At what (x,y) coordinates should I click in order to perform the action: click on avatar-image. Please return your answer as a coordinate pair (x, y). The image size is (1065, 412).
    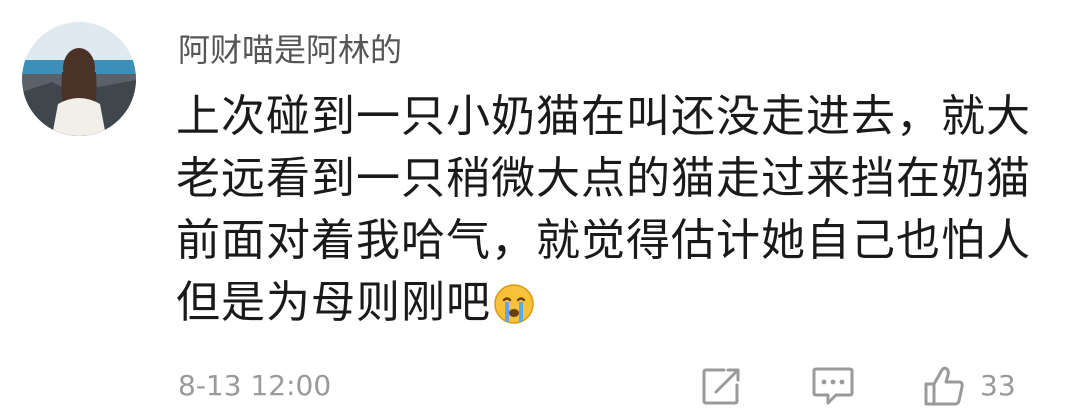
    Looking at the image, I should click on (79, 79).